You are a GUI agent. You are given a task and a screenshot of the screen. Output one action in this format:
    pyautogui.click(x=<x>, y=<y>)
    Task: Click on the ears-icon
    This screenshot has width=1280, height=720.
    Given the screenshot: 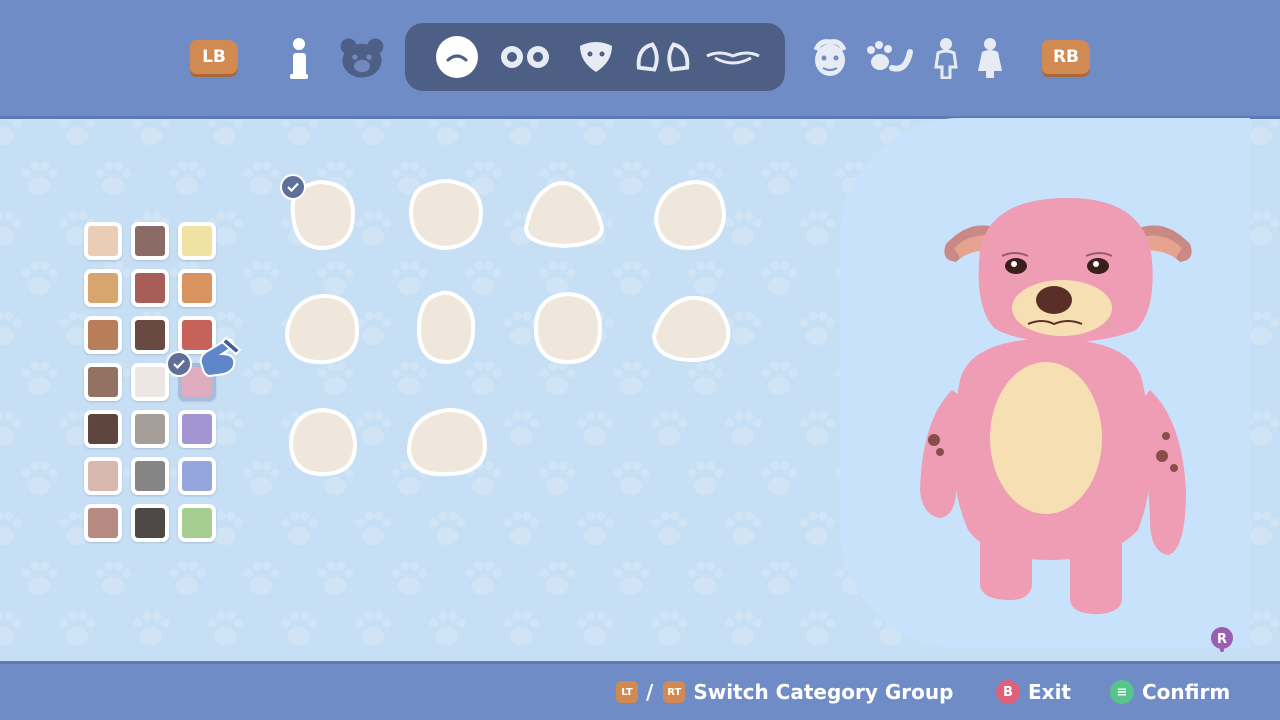 What is the action you would take?
    pyautogui.click(x=663, y=57)
    